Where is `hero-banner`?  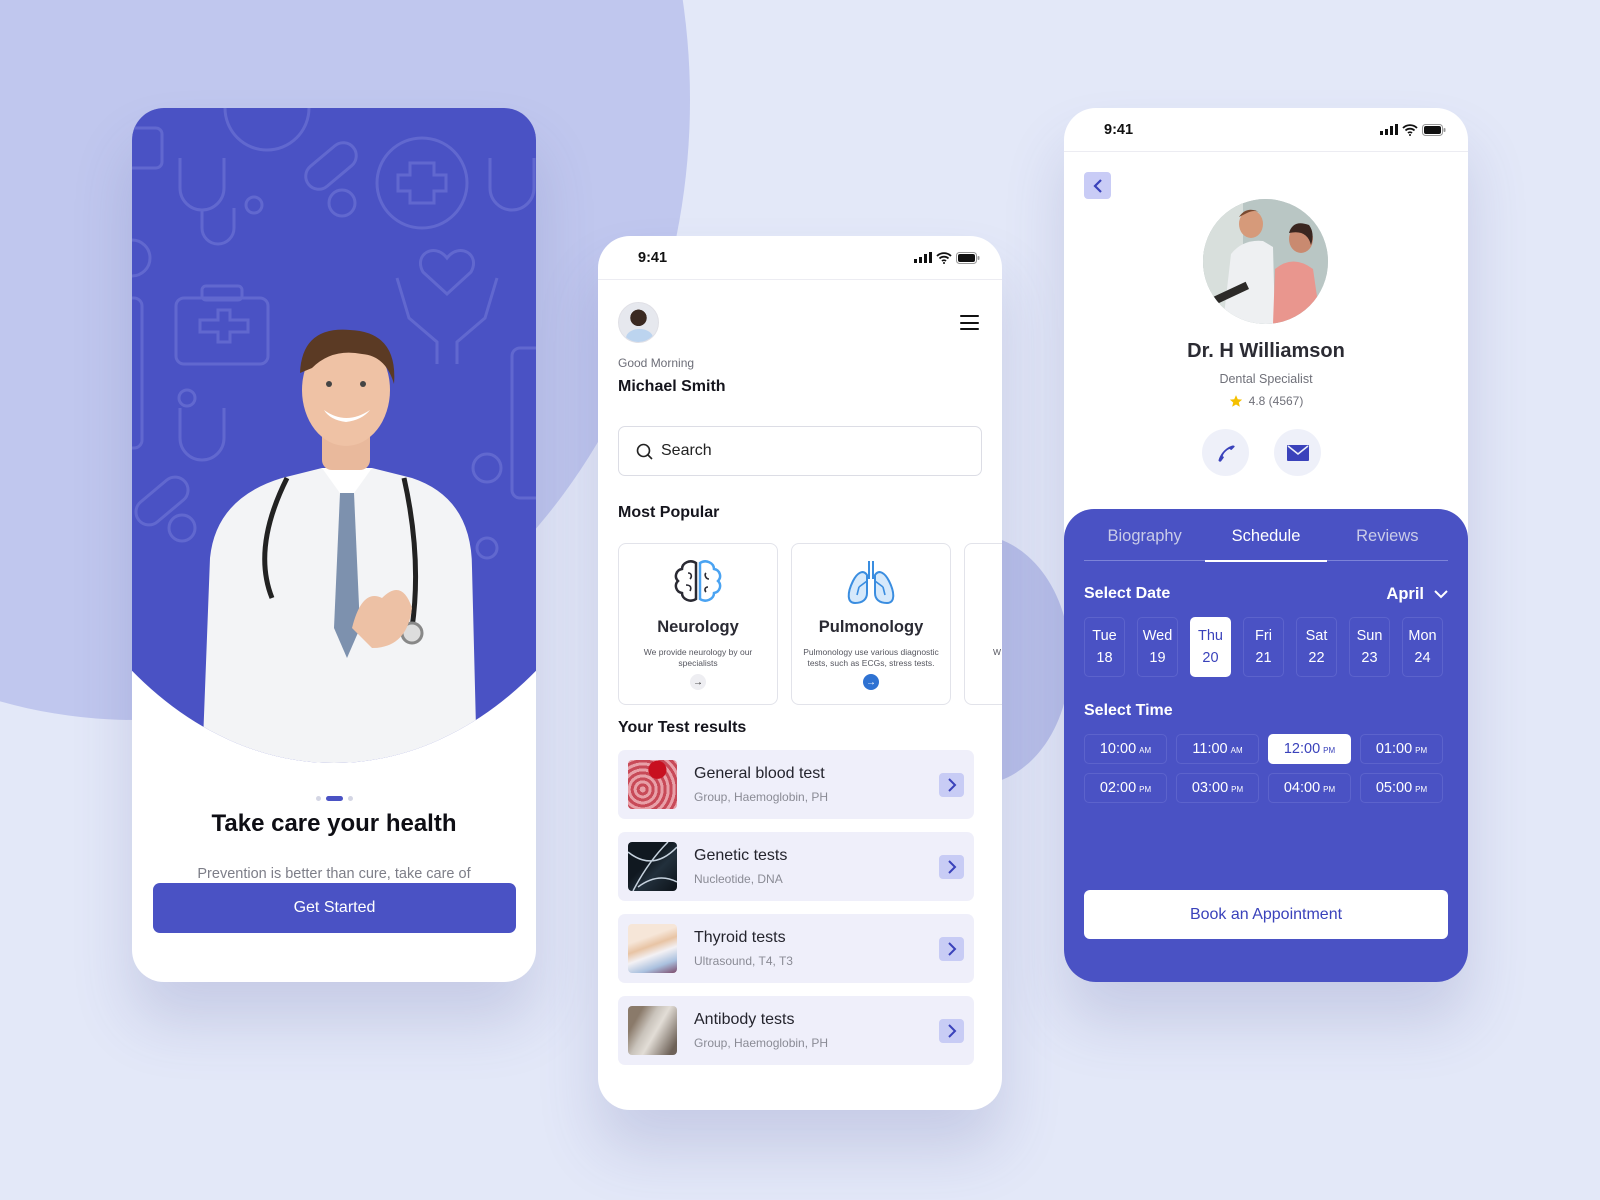
hero-banner is located at coordinates (334, 435).